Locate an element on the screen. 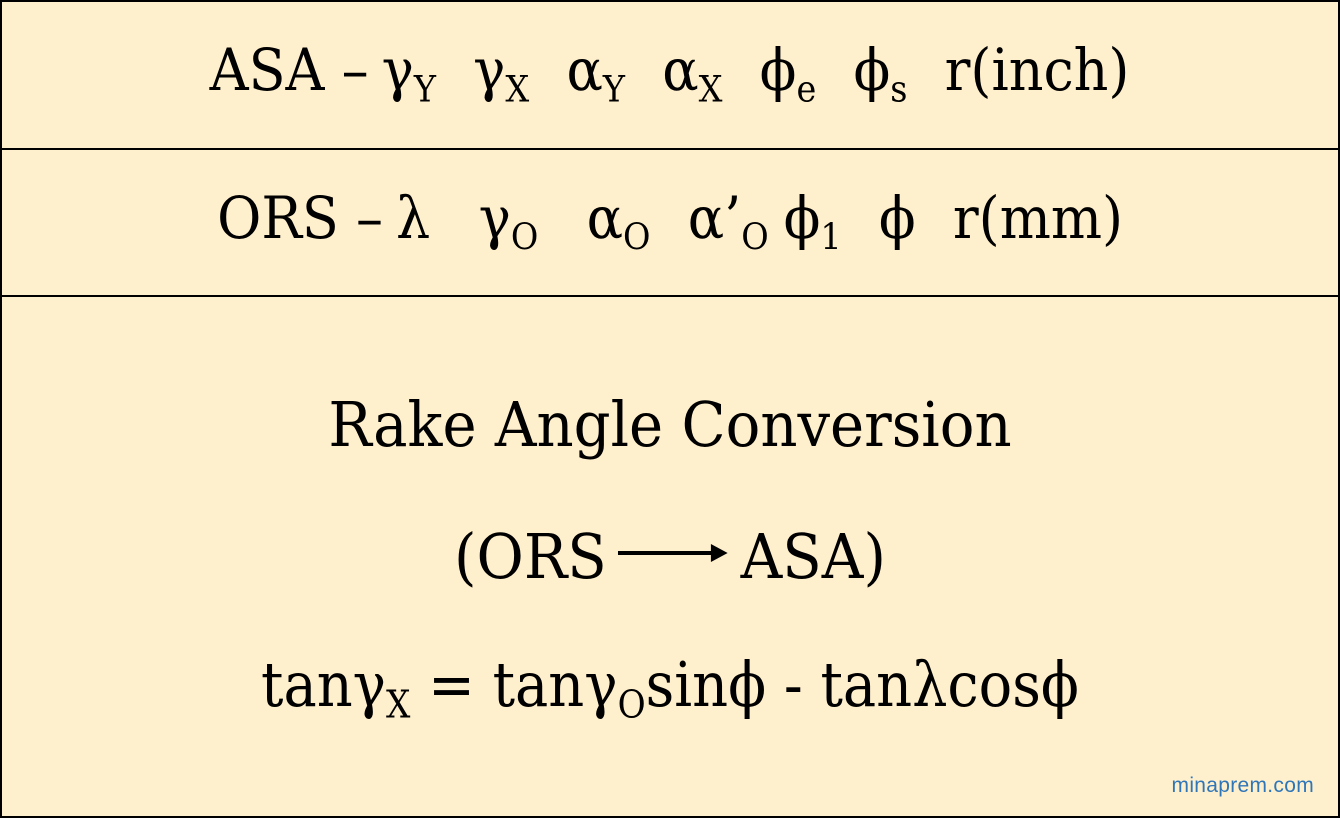 The height and width of the screenshot is (824, 1340). asa-dash: – is located at coordinates (356, 70).